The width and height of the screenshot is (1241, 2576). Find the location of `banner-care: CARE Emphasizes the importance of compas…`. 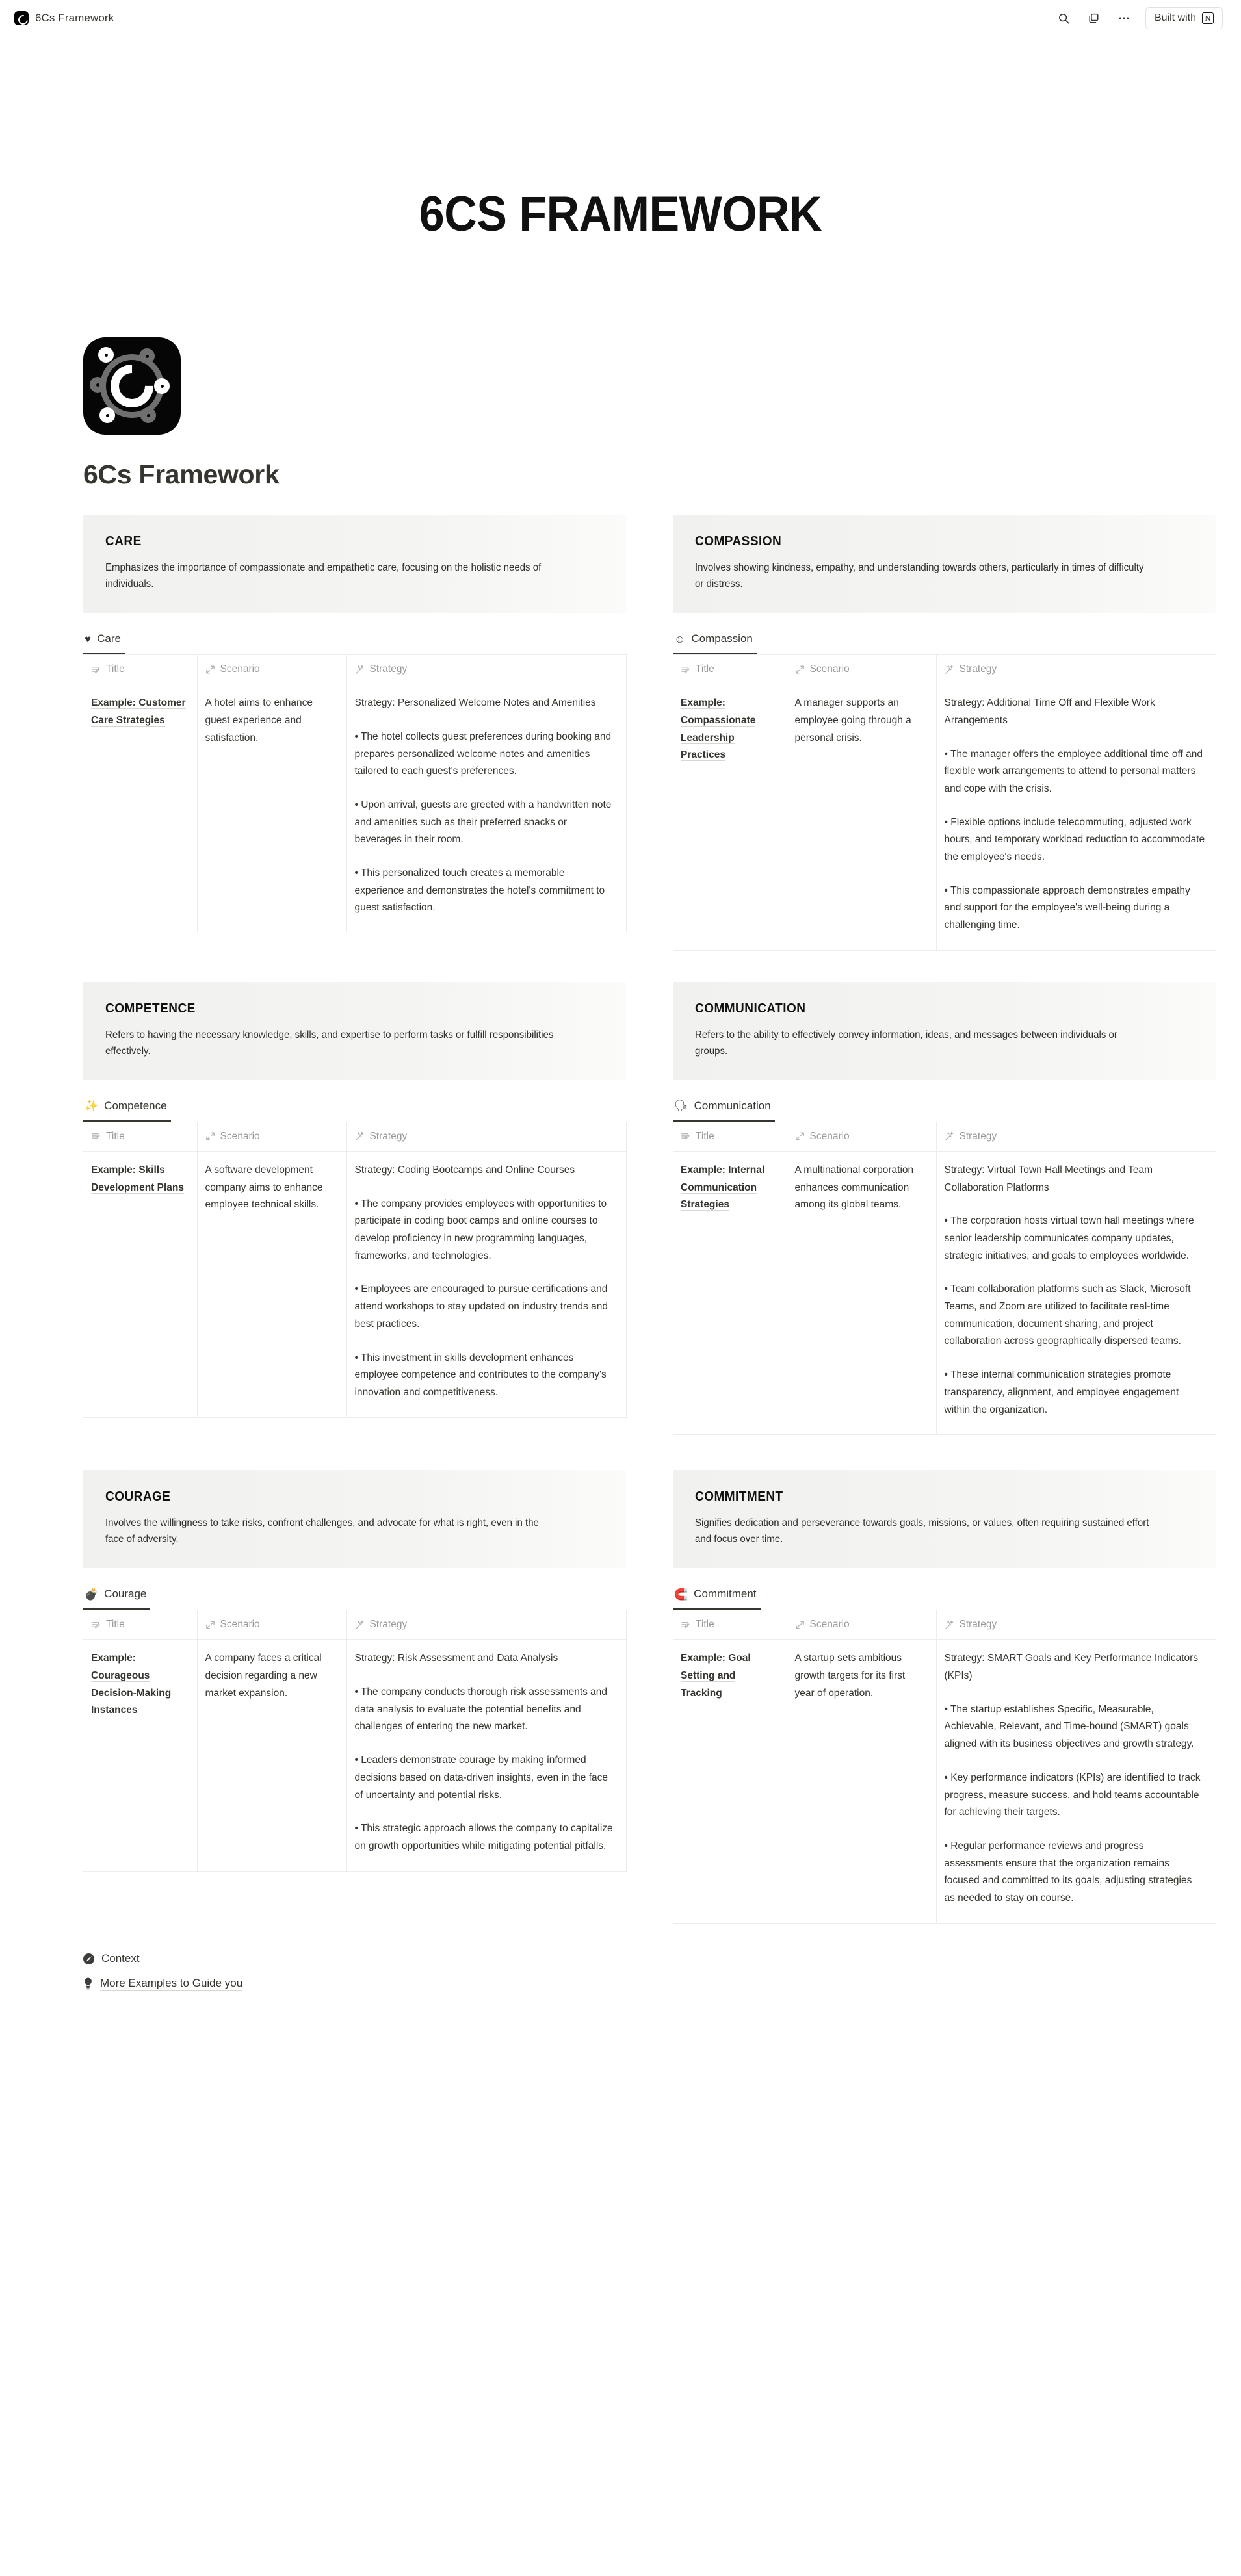

banner-care: CARE Emphasizes the importance of compas… is located at coordinates (354, 564).